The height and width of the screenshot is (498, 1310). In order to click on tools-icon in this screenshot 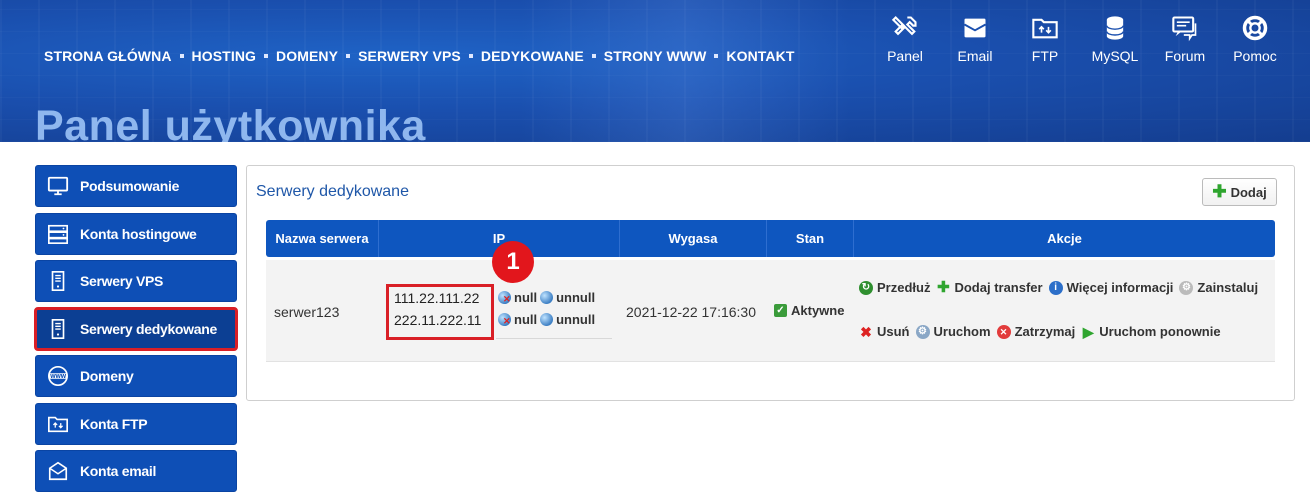, I will do `click(904, 26)`.